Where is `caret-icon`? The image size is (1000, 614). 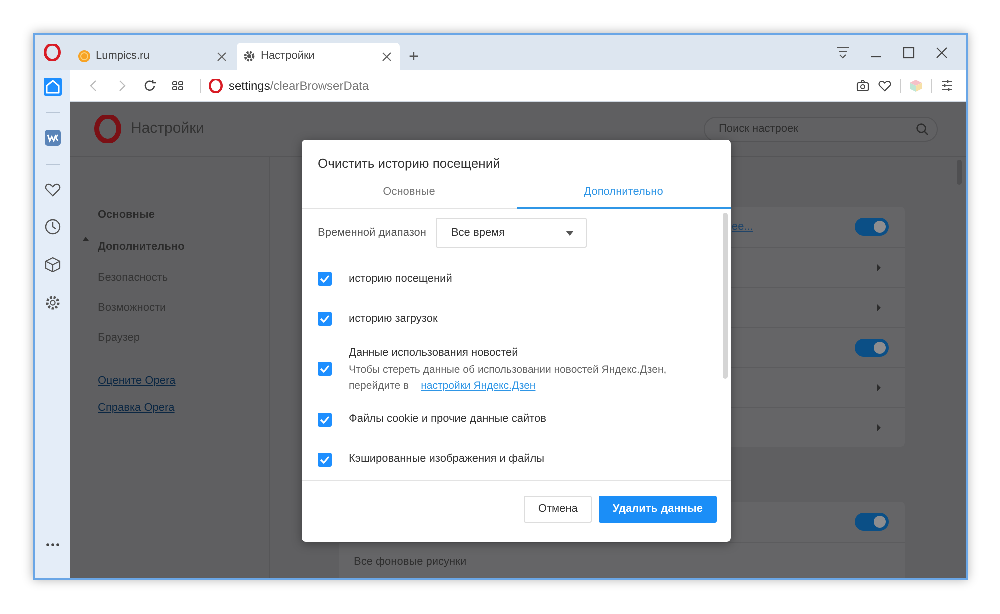 caret-icon is located at coordinates (570, 233).